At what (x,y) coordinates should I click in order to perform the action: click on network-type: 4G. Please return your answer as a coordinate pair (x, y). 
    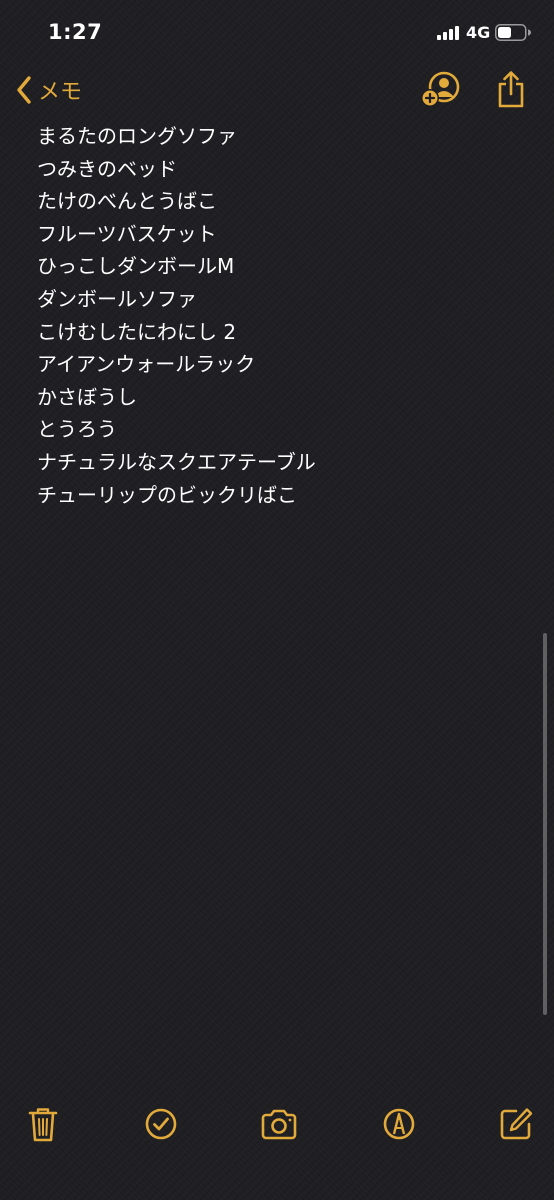
    Looking at the image, I should click on (478, 32).